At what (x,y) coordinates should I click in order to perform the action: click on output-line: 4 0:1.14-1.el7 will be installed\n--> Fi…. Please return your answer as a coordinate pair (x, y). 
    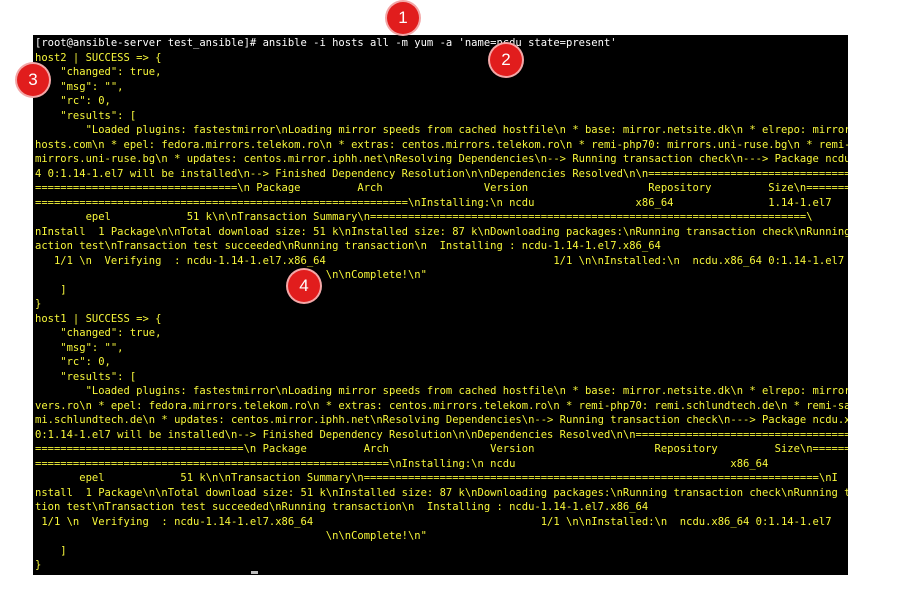
    Looking at the image, I should click on (441, 174).